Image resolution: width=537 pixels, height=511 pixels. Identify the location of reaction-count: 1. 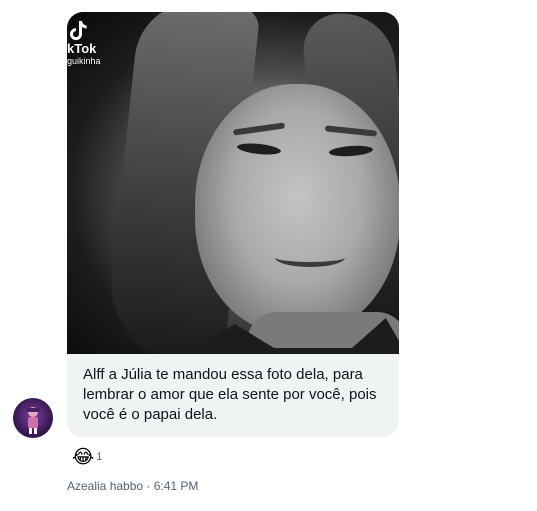
(99, 457).